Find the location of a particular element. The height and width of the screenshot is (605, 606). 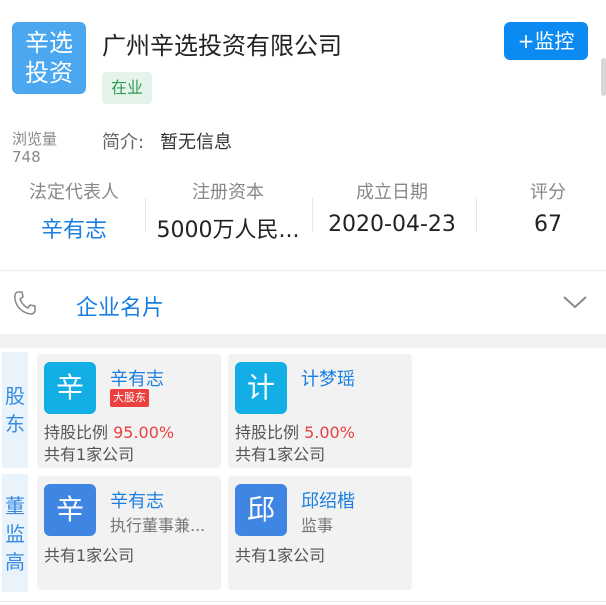

monitor-button: +监控 is located at coordinates (546, 41).